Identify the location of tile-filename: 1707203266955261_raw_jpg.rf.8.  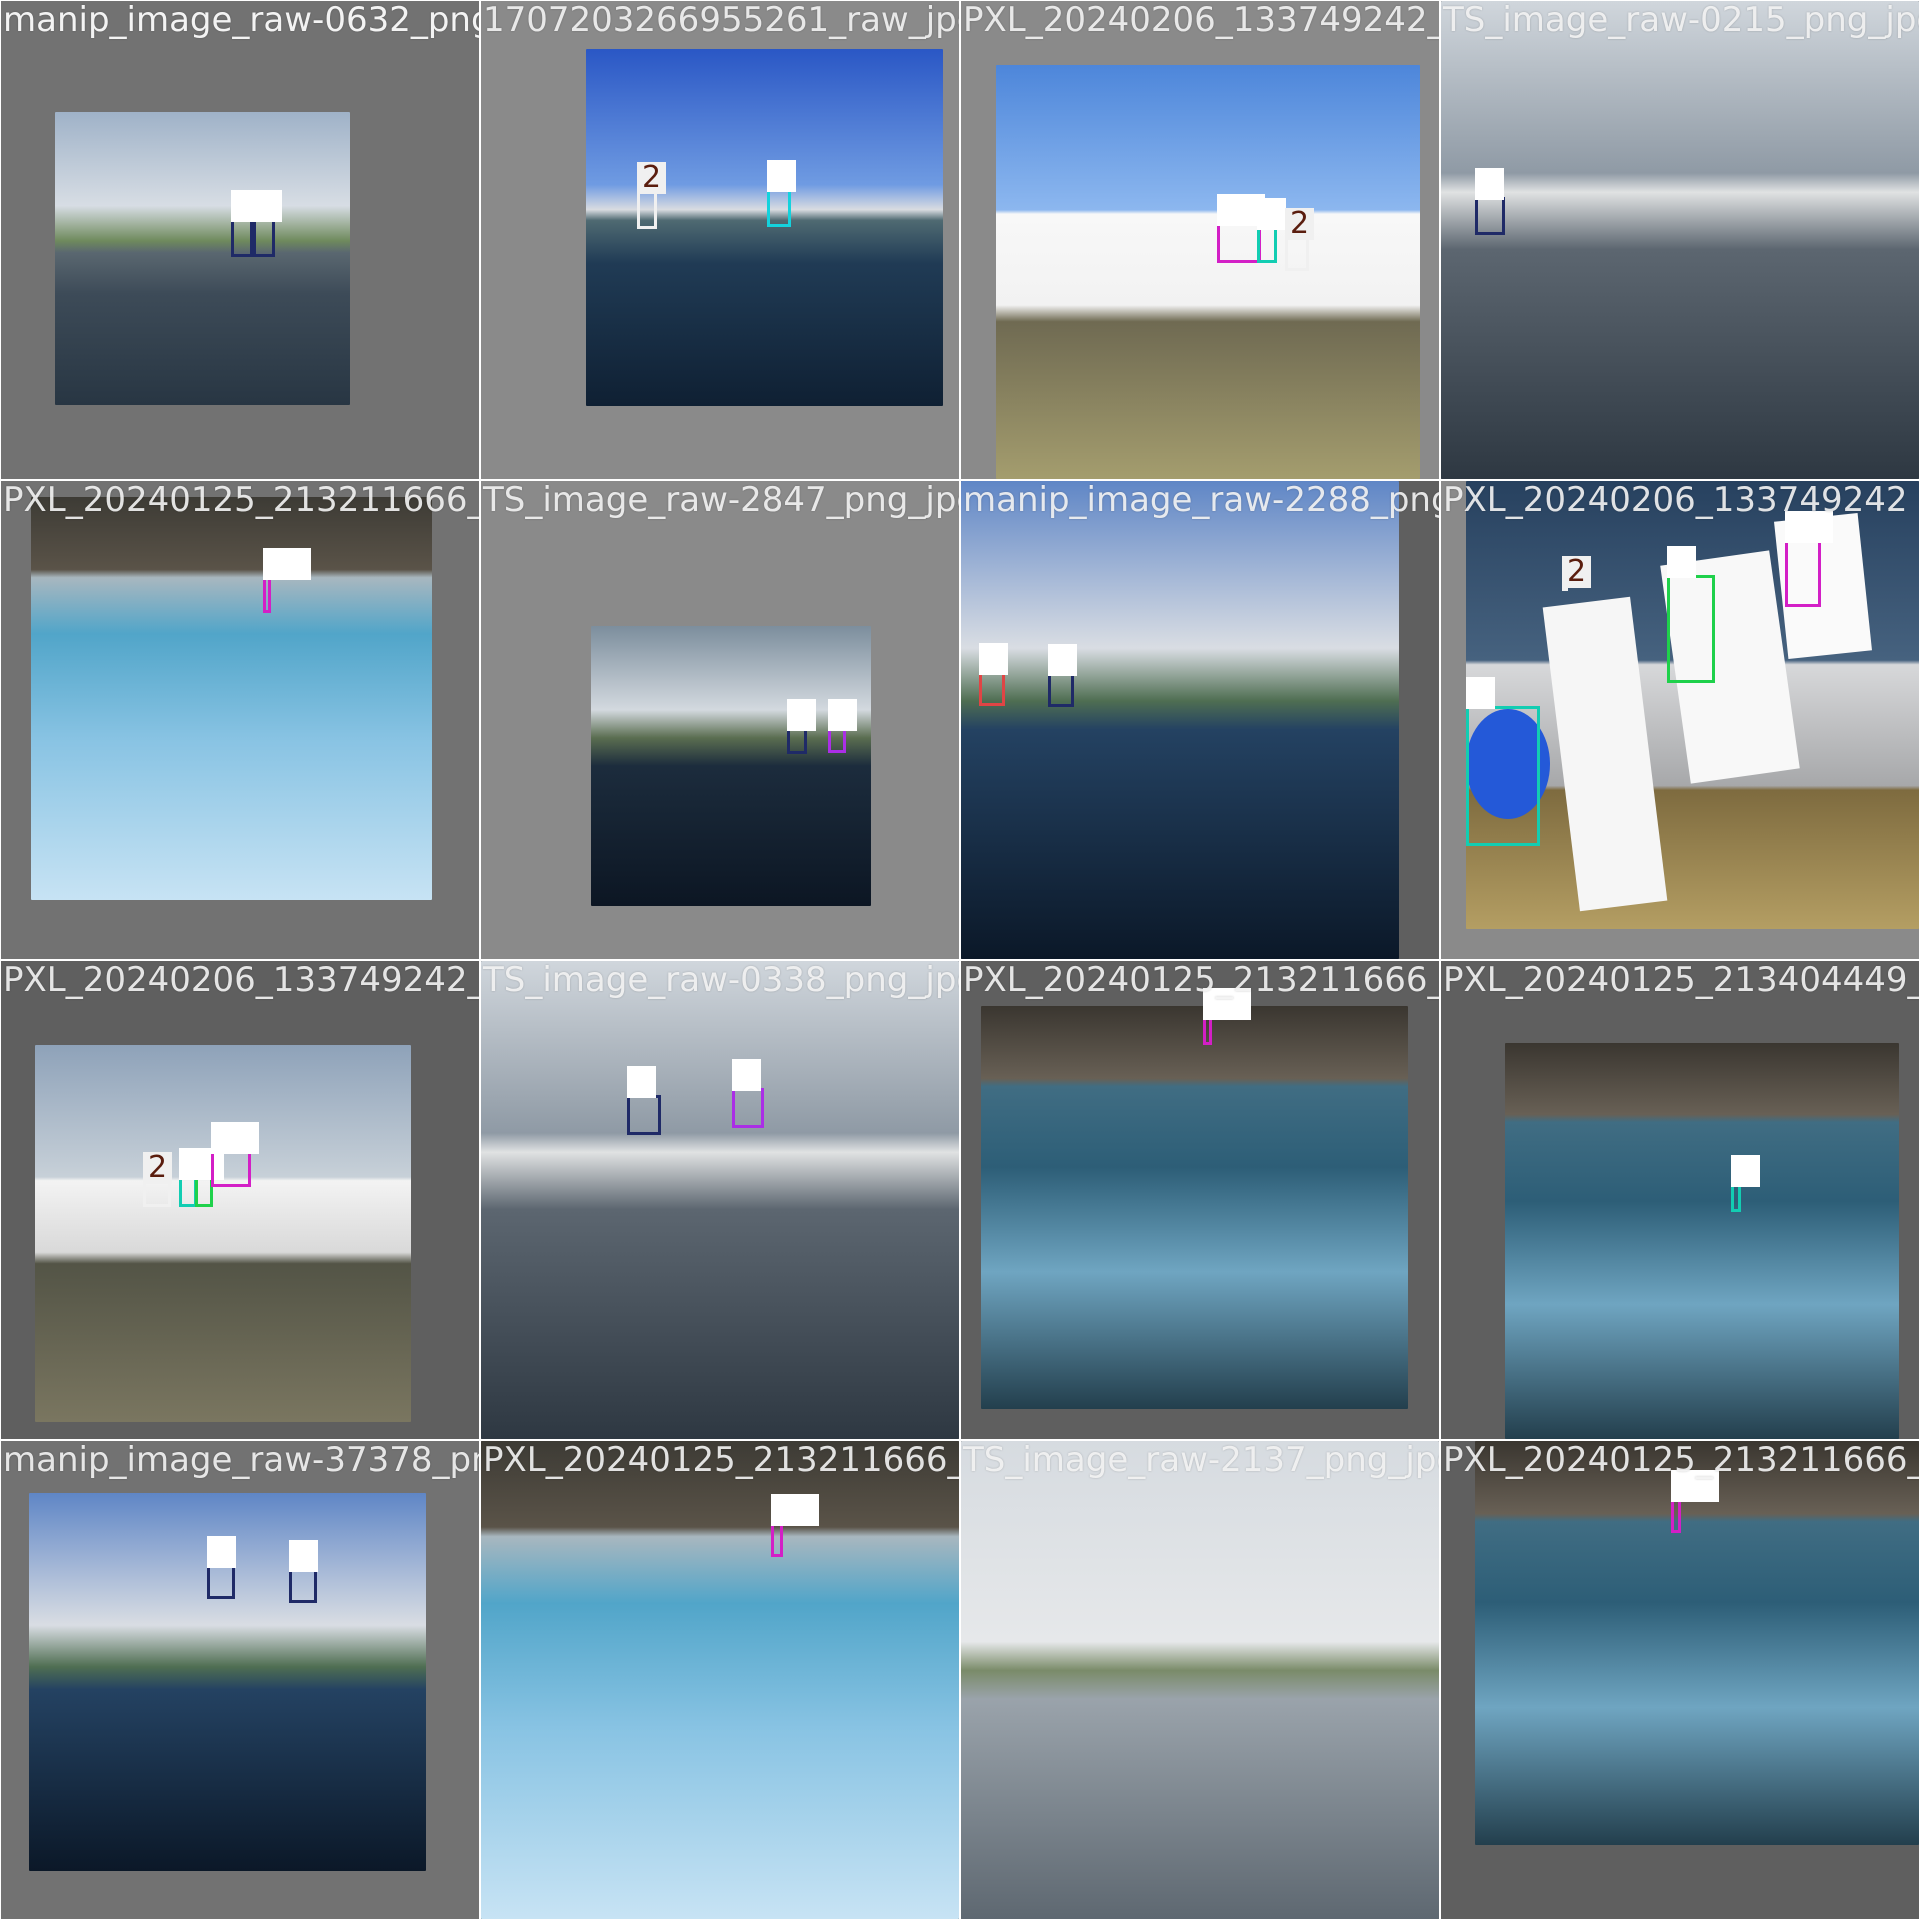
(721, 20).